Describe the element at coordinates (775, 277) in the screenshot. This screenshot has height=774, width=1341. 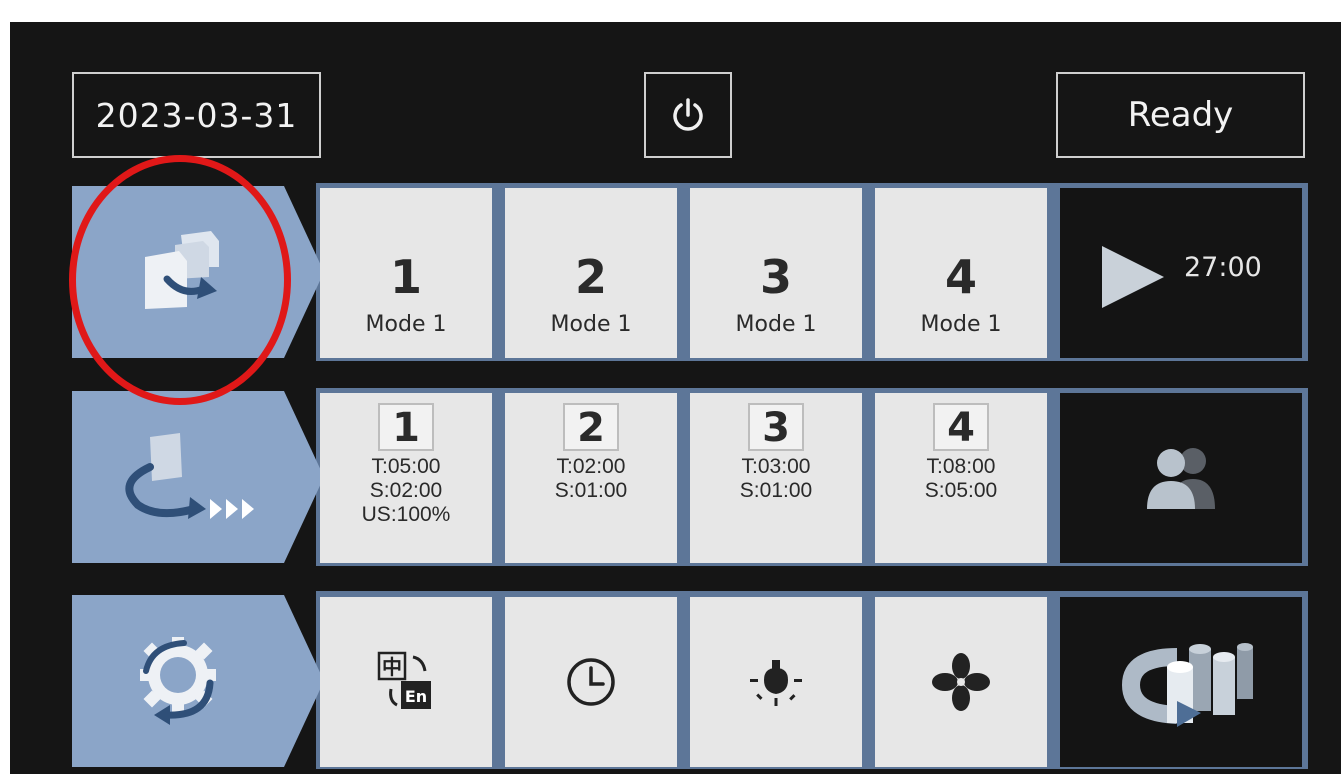
I see `program-number: 3` at that location.